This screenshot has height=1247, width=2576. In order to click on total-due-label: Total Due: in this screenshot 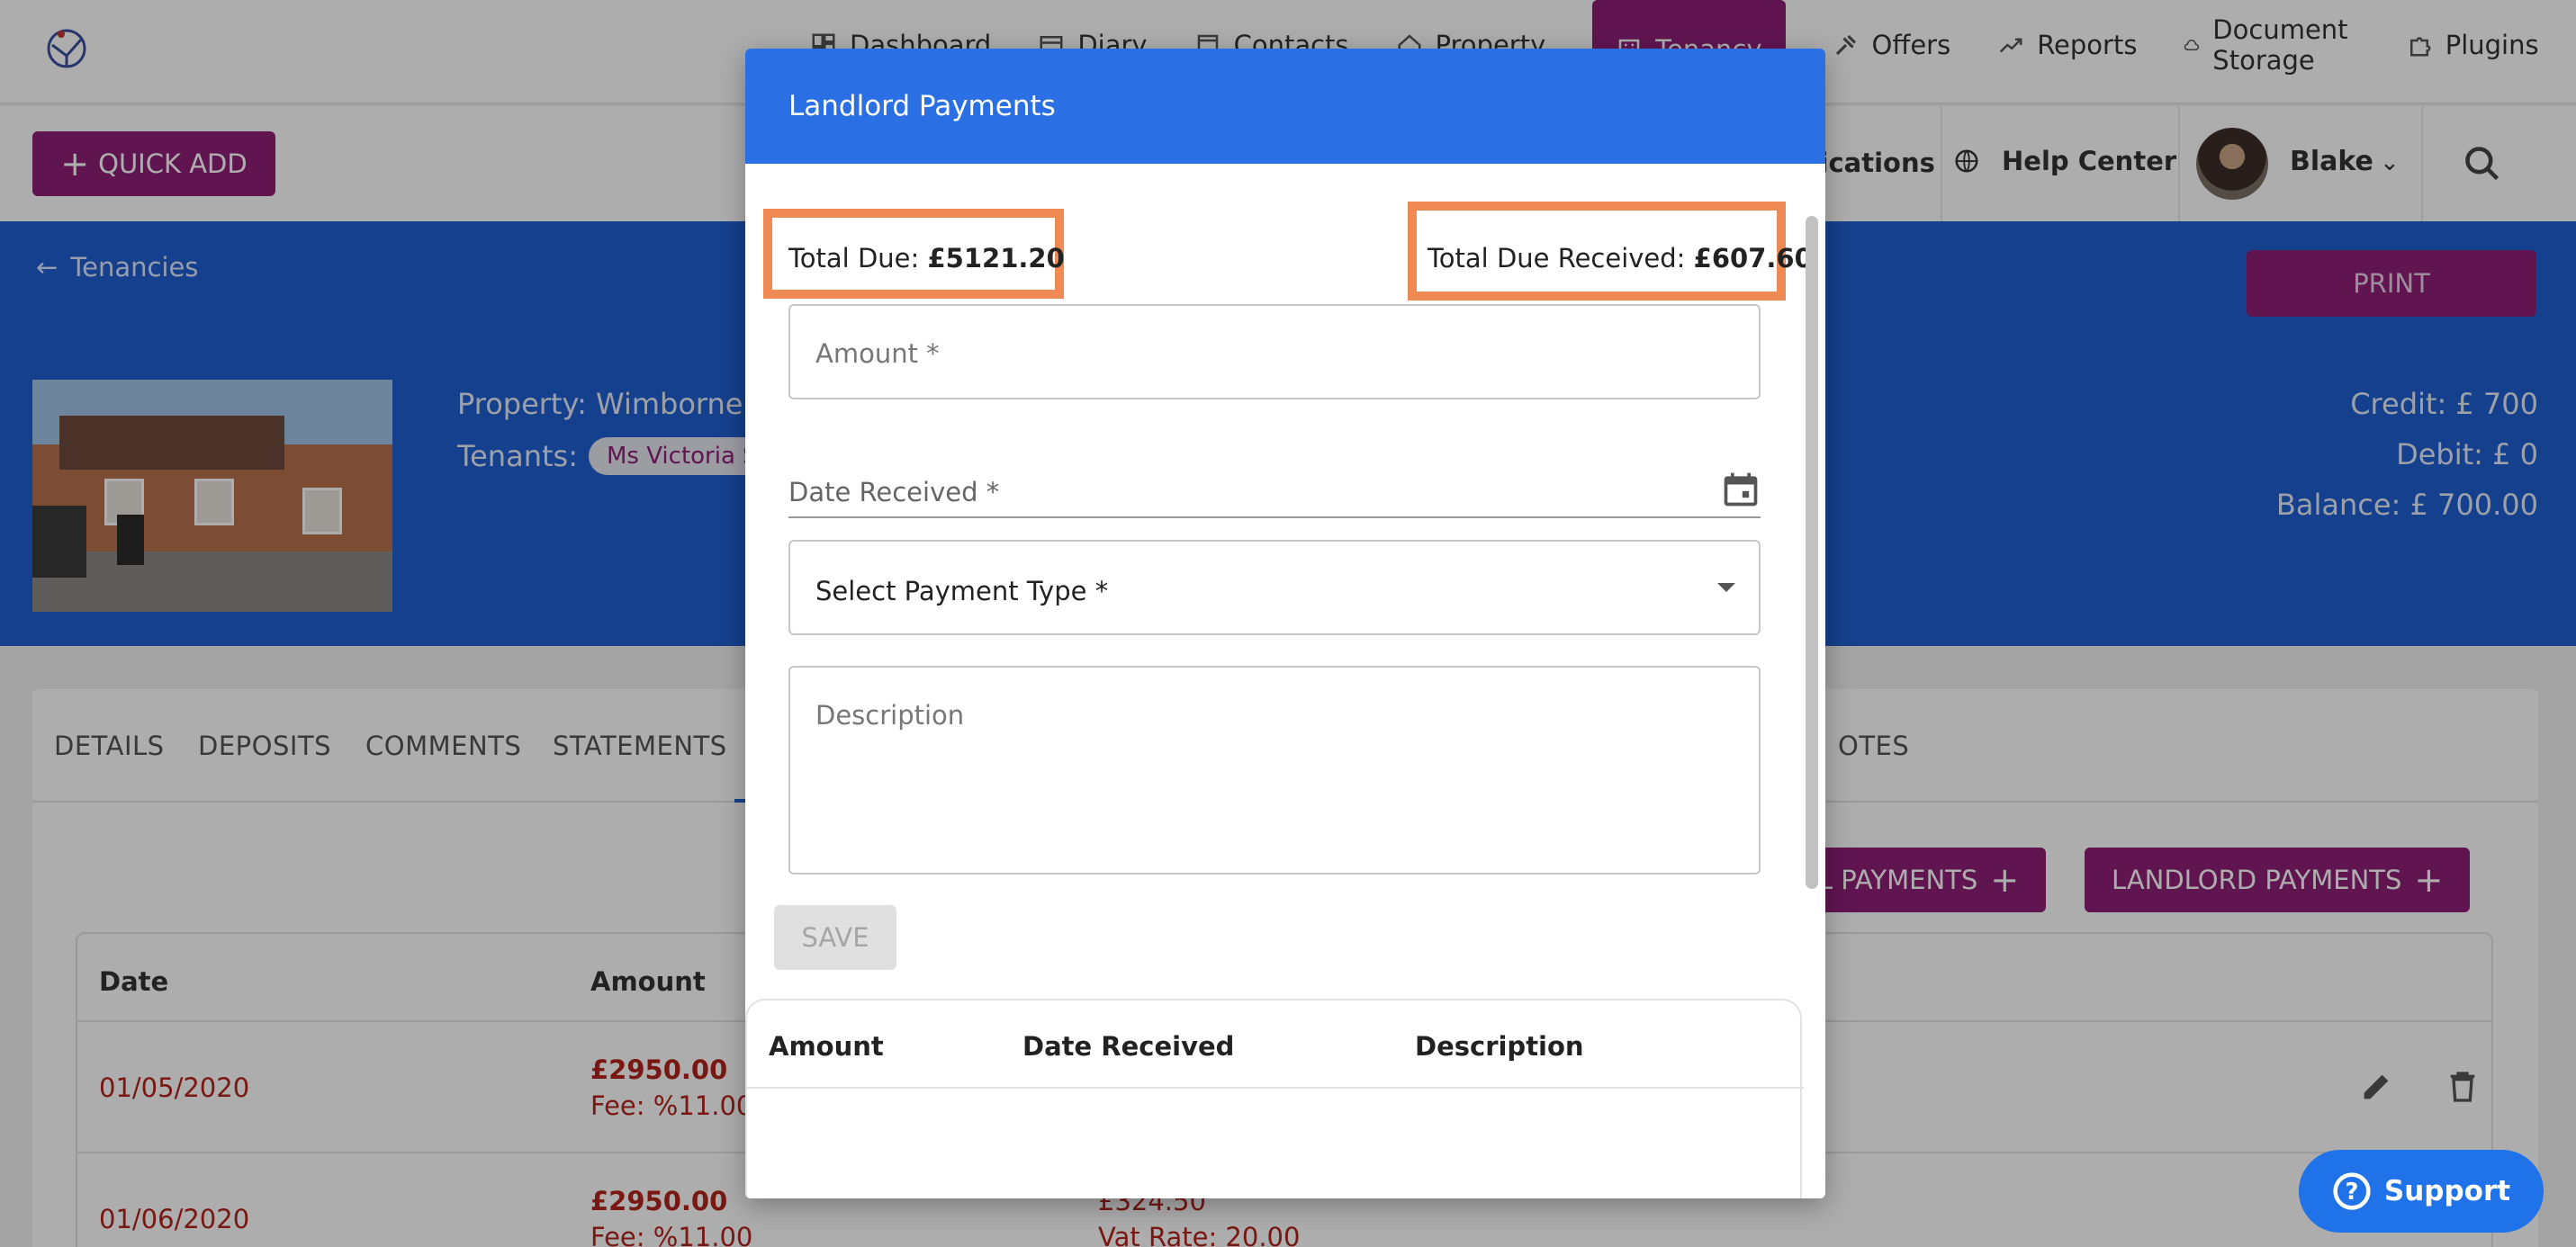, I will do `click(854, 258)`.